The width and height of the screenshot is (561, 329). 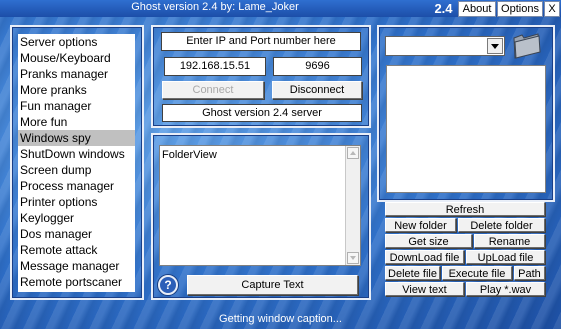 What do you see at coordinates (505, 257) in the screenshot?
I see `upload-file-button: UpLoad file` at bounding box center [505, 257].